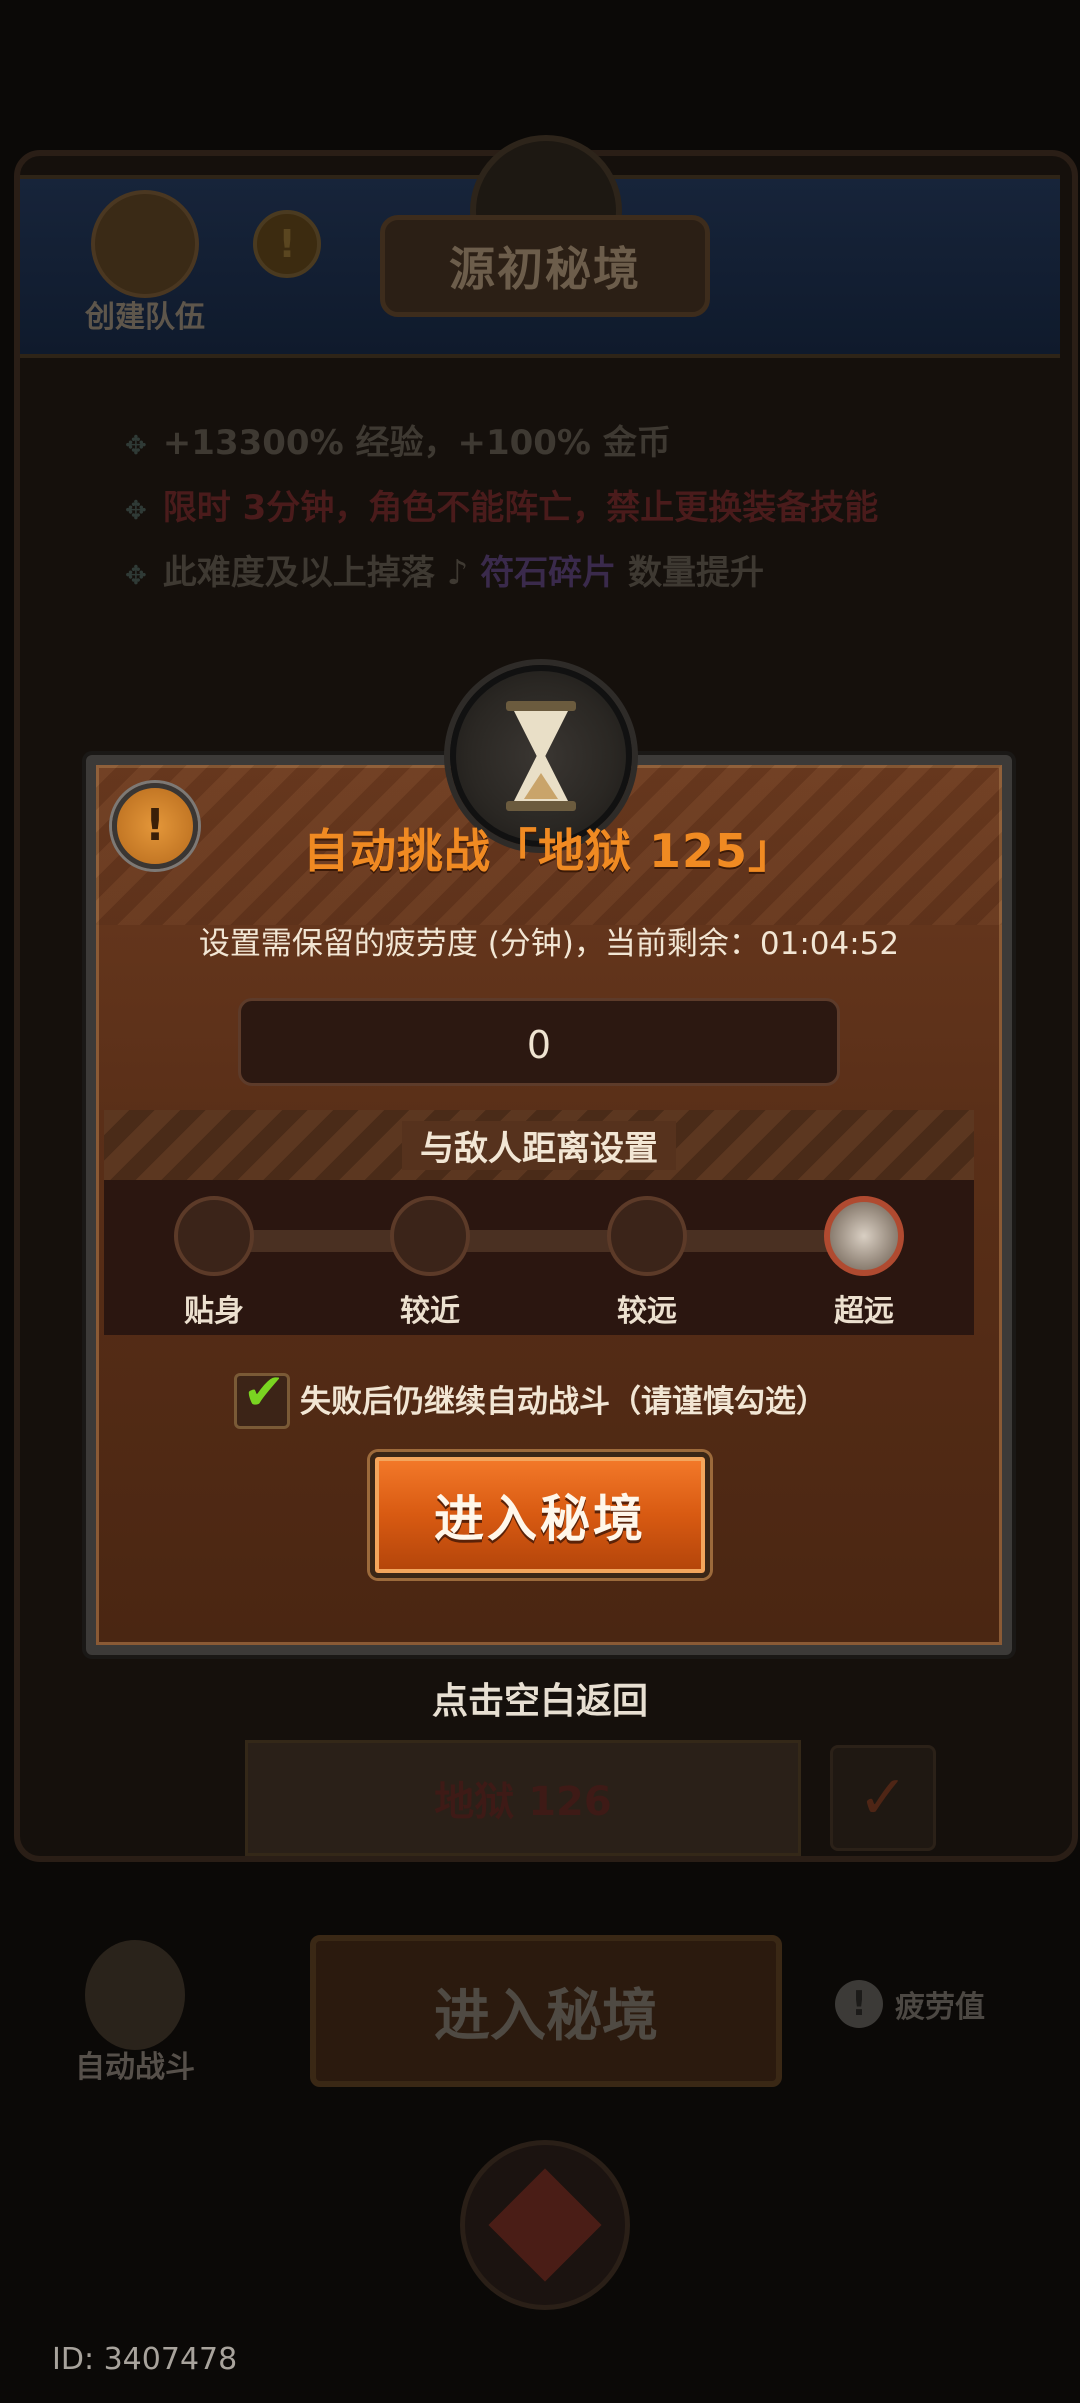  I want to click on distance-option-label: 较远, so click(647, 1308).